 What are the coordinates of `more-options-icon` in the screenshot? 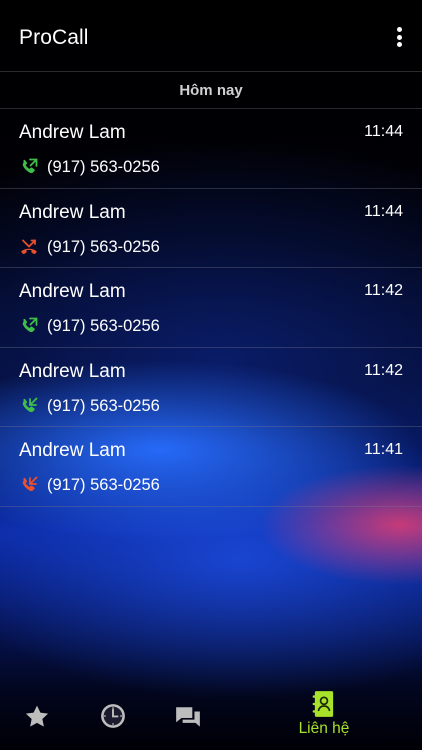 It's located at (399, 37).